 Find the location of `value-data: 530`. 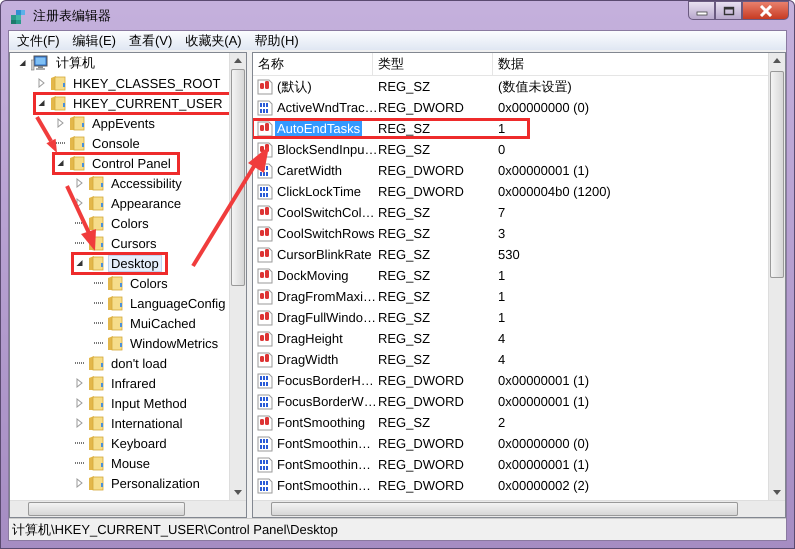

value-data: 530 is located at coordinates (509, 254).